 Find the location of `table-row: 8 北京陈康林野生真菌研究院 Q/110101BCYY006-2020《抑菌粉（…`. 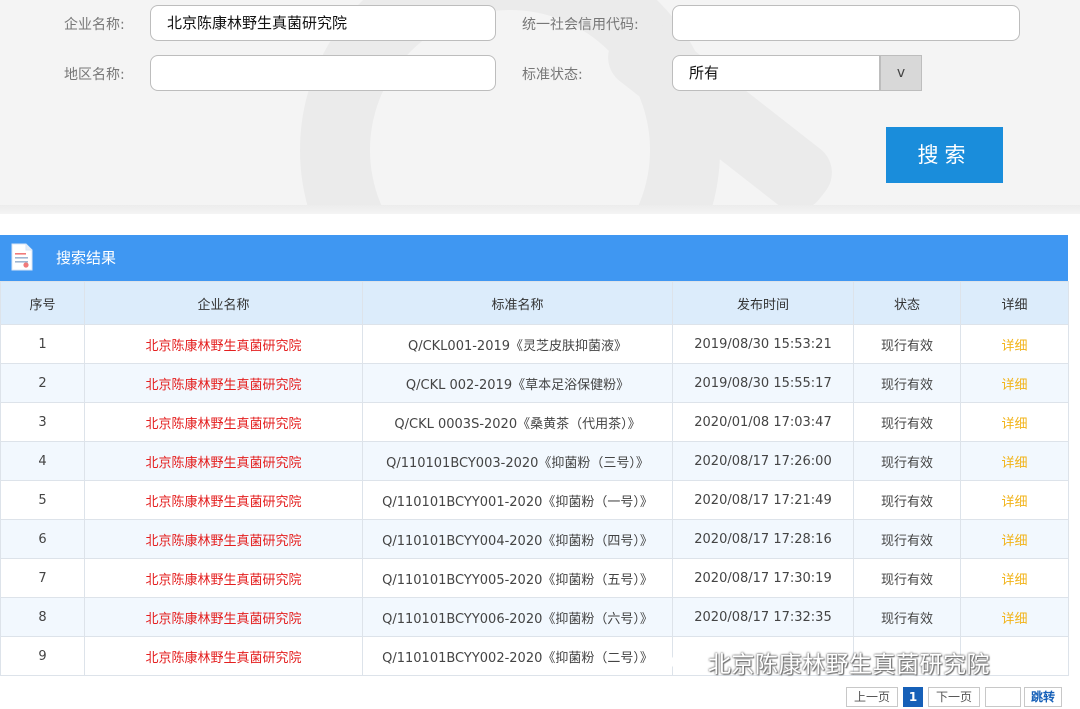

table-row: 8 北京陈康林野生真菌研究院 Q/110101BCYY006-2020《抑菌粉（… is located at coordinates (534, 617).